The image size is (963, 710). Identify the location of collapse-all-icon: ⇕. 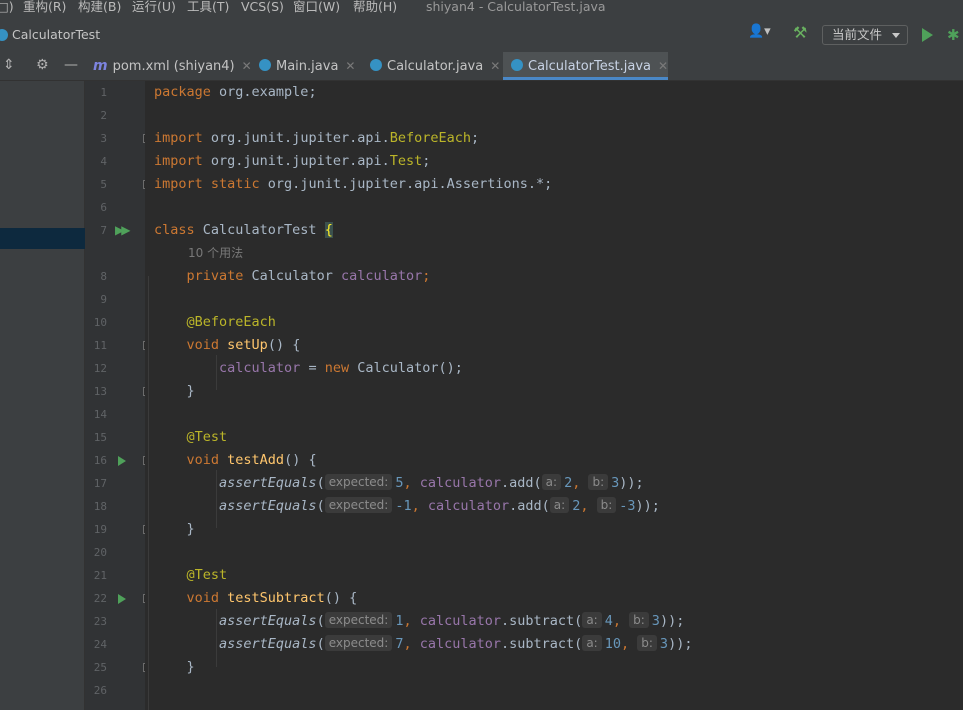
(9, 65).